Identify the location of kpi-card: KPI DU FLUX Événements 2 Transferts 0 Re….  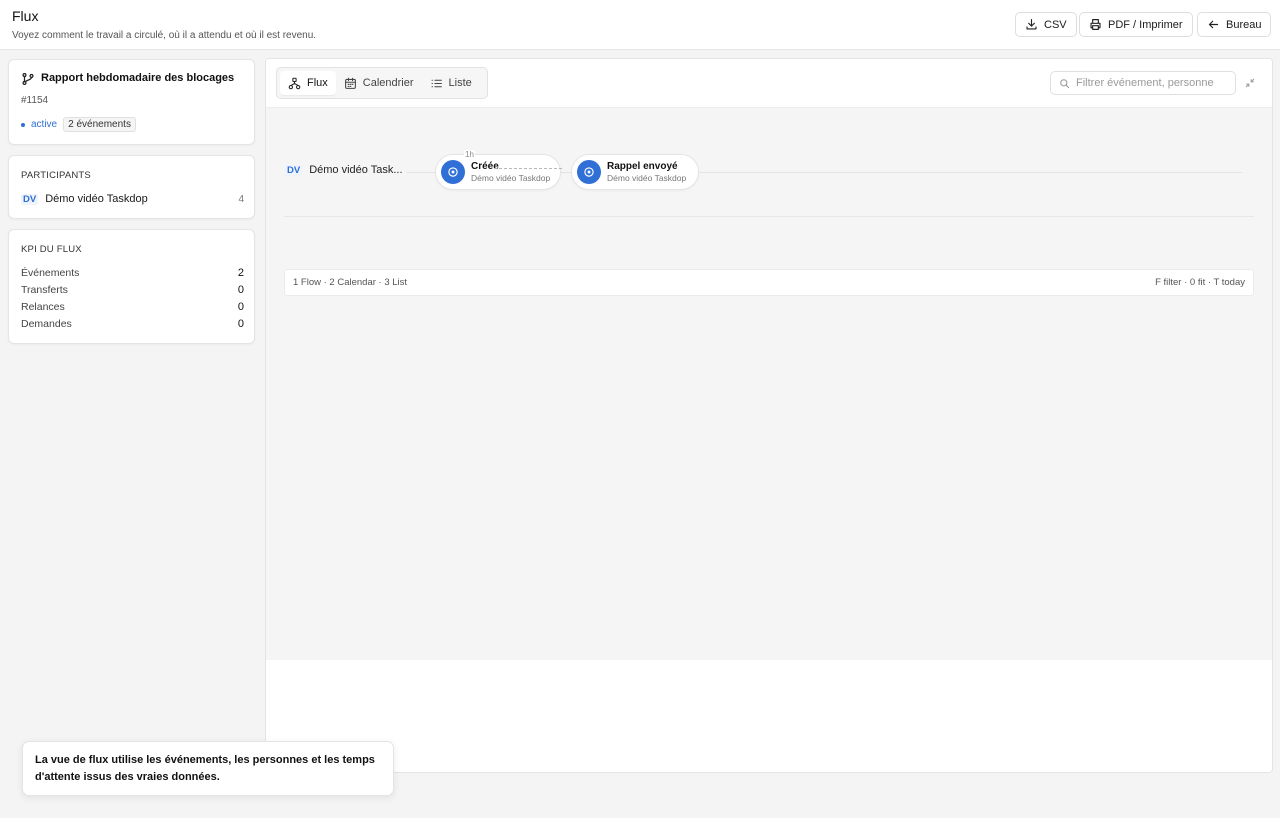
(131, 286).